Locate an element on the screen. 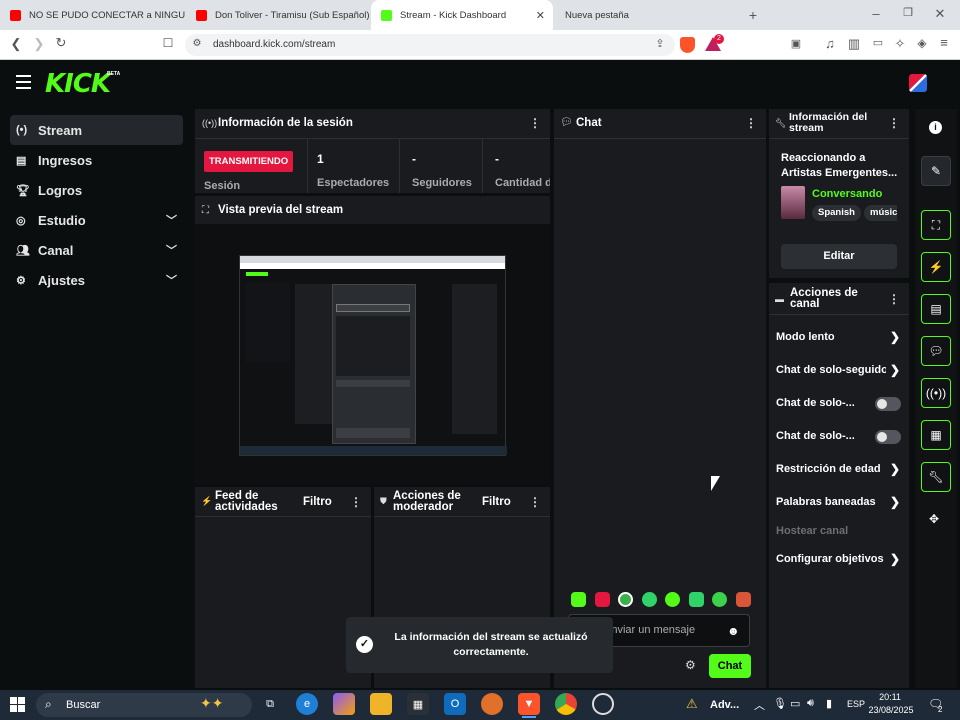 This screenshot has width=960, height=720. tool-button: ⛶ is located at coordinates (936, 225).